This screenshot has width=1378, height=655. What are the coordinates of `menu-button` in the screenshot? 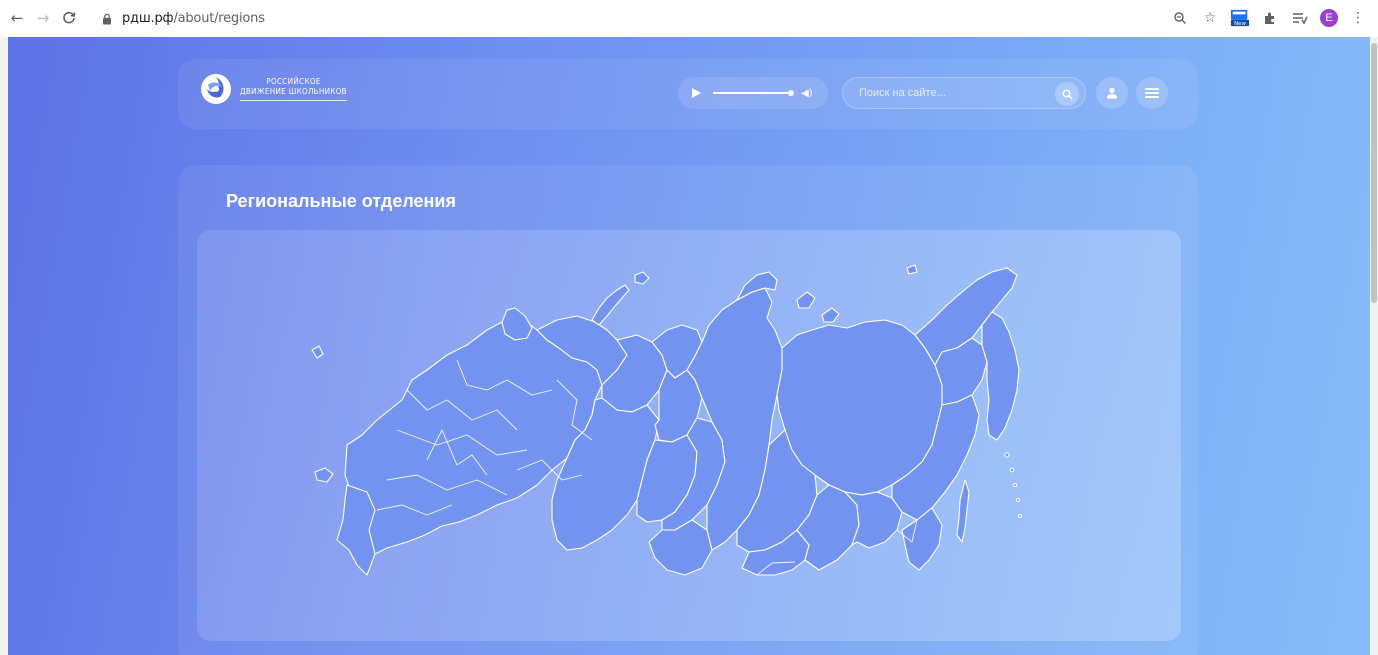 It's located at (1152, 93).